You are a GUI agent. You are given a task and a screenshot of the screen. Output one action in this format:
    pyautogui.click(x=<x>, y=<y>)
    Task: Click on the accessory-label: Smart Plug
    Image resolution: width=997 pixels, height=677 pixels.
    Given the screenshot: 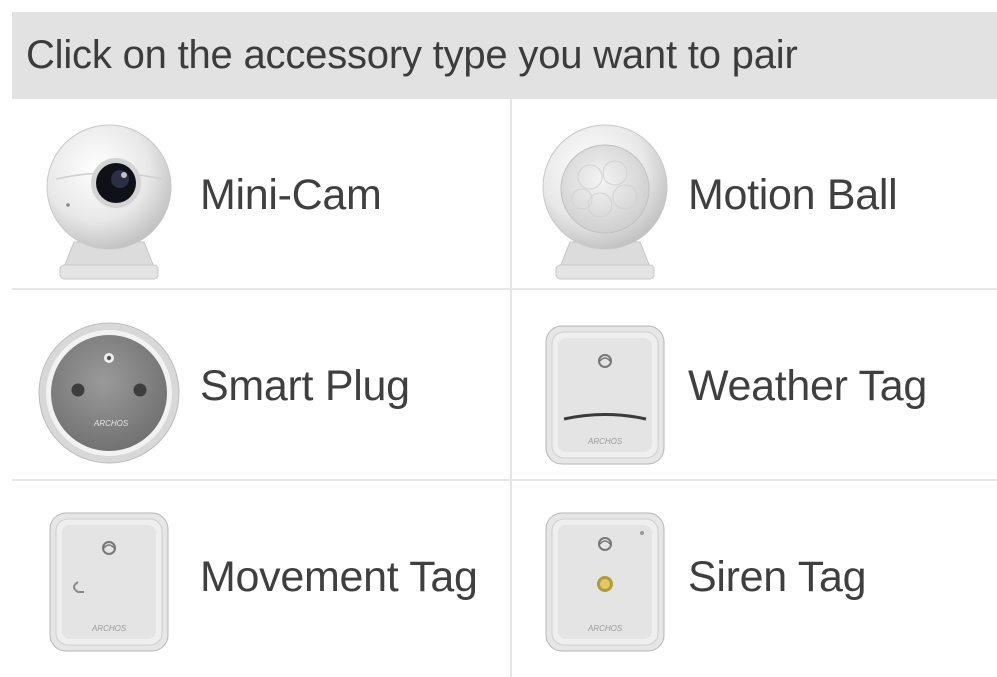 What is the action you would take?
    pyautogui.click(x=305, y=386)
    